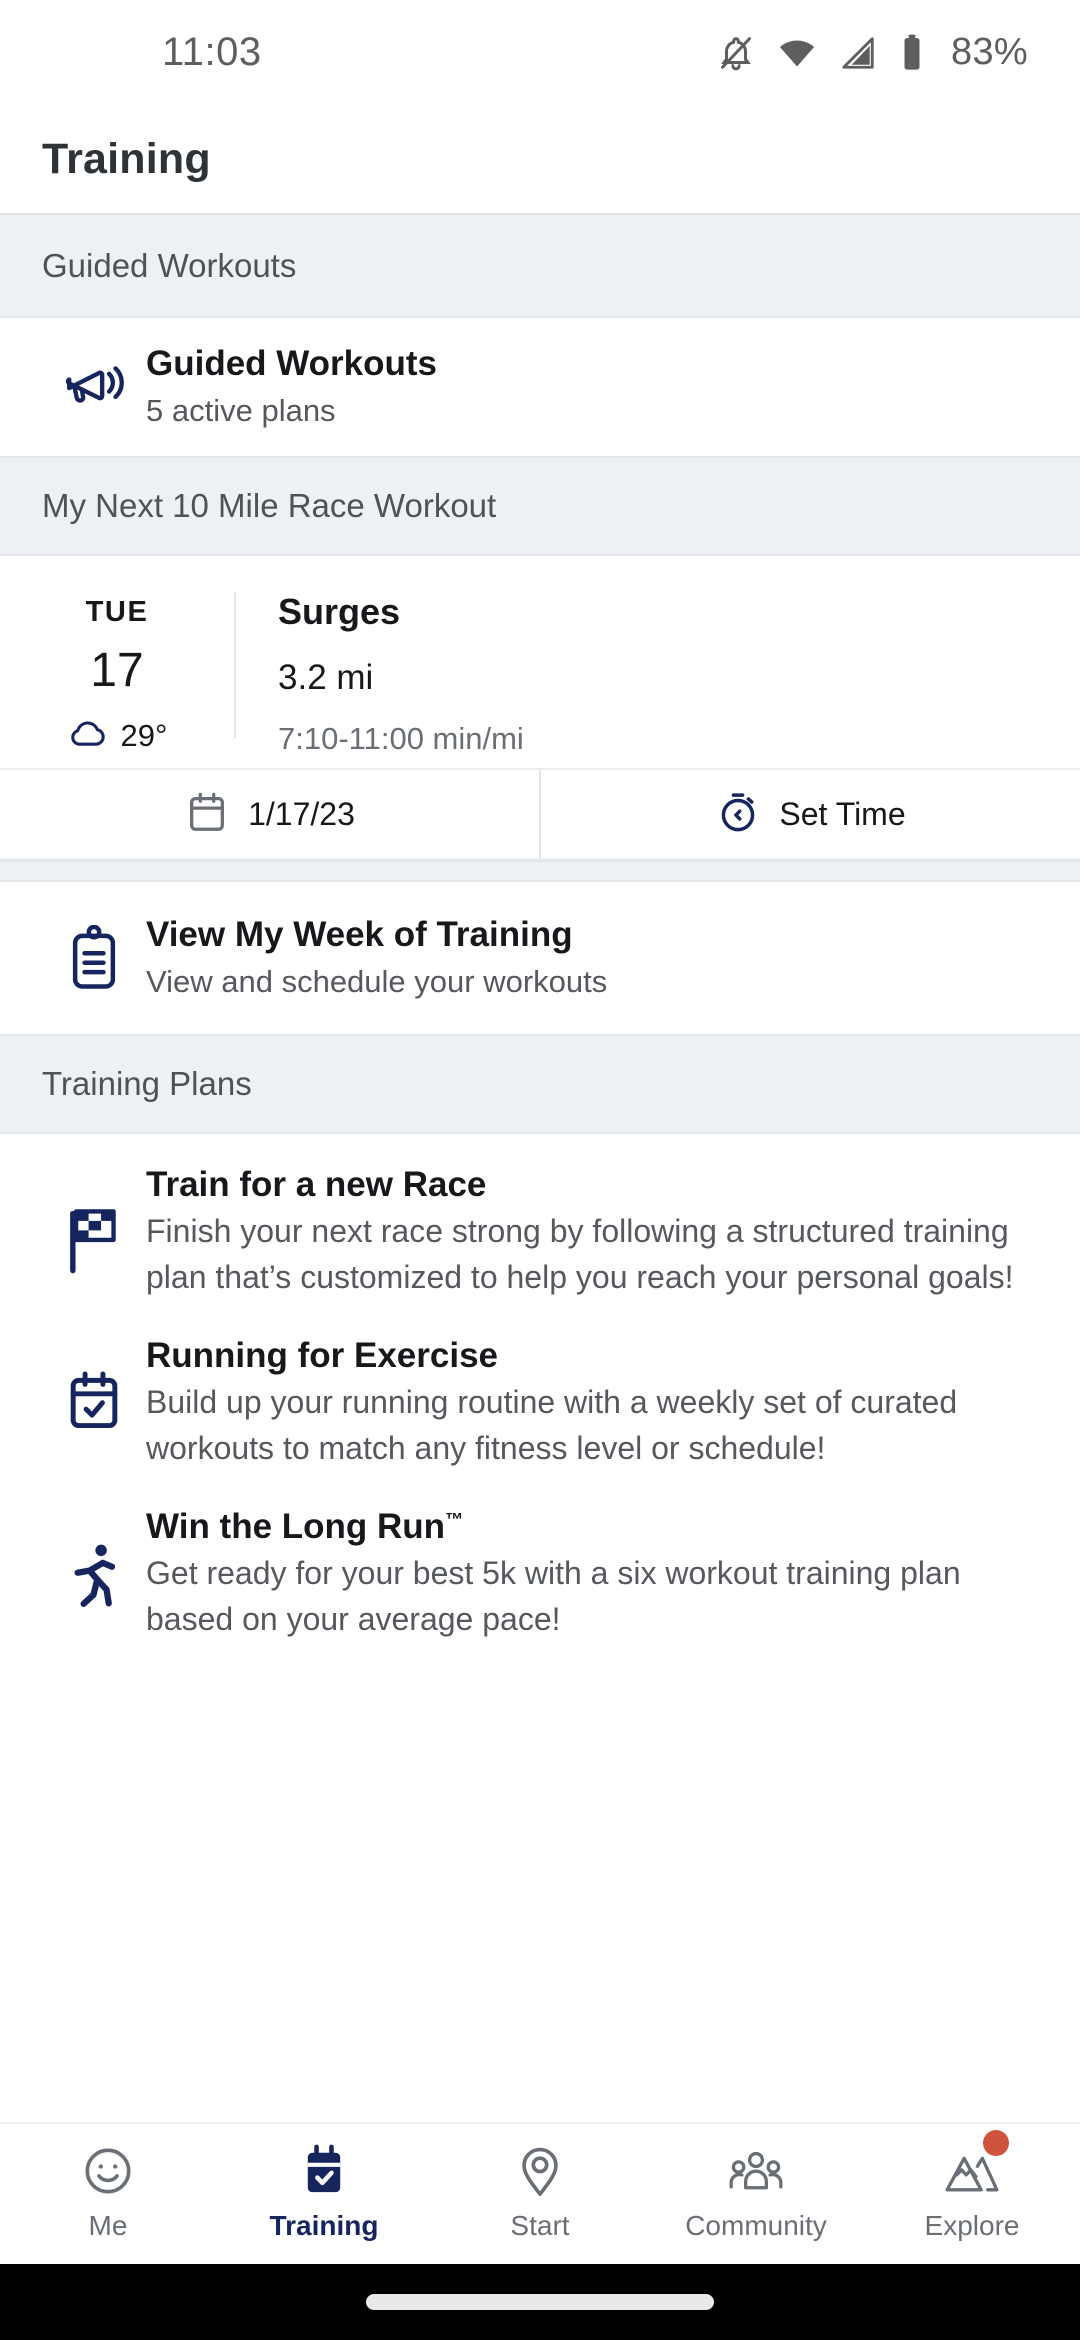  I want to click on bottom-navigation: Me Training Start Community Explore, so click(540, 2193).